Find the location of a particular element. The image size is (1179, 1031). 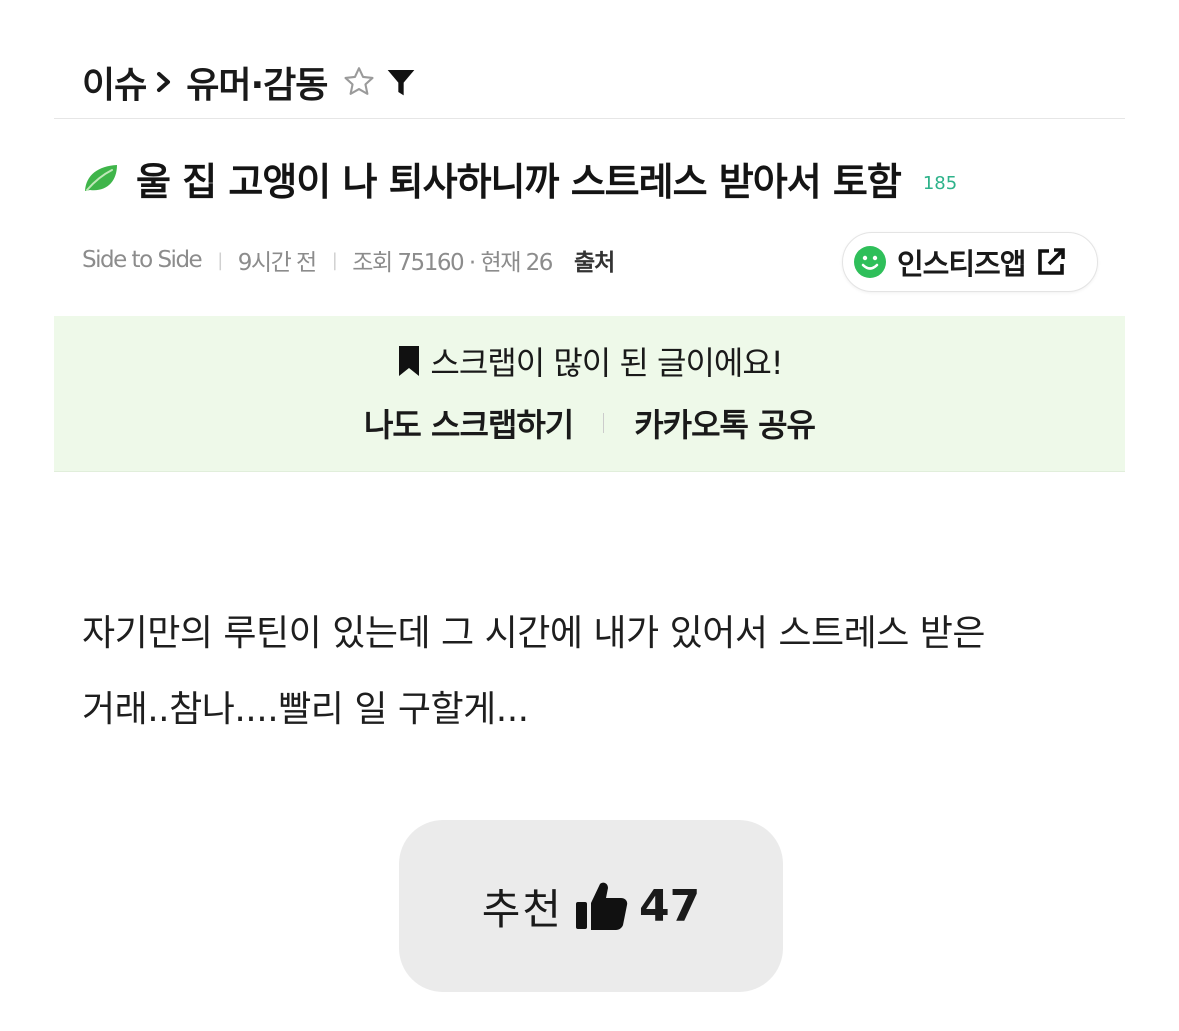

breadcrumb-category: 유머·감동 is located at coordinates (257, 82).